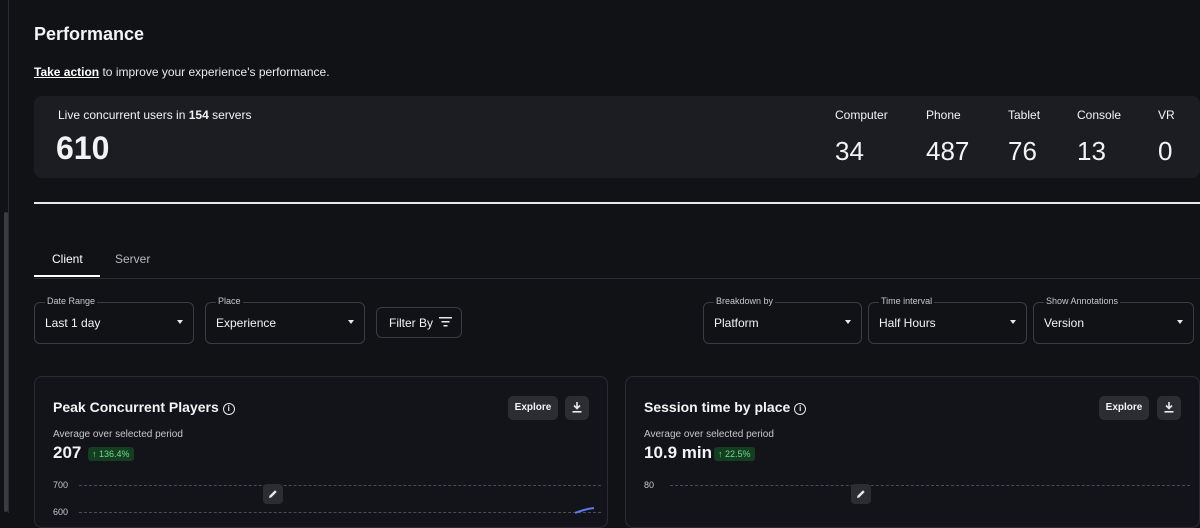  Describe the element at coordinates (8, 256) in the screenshot. I see `sidebar-border` at that location.